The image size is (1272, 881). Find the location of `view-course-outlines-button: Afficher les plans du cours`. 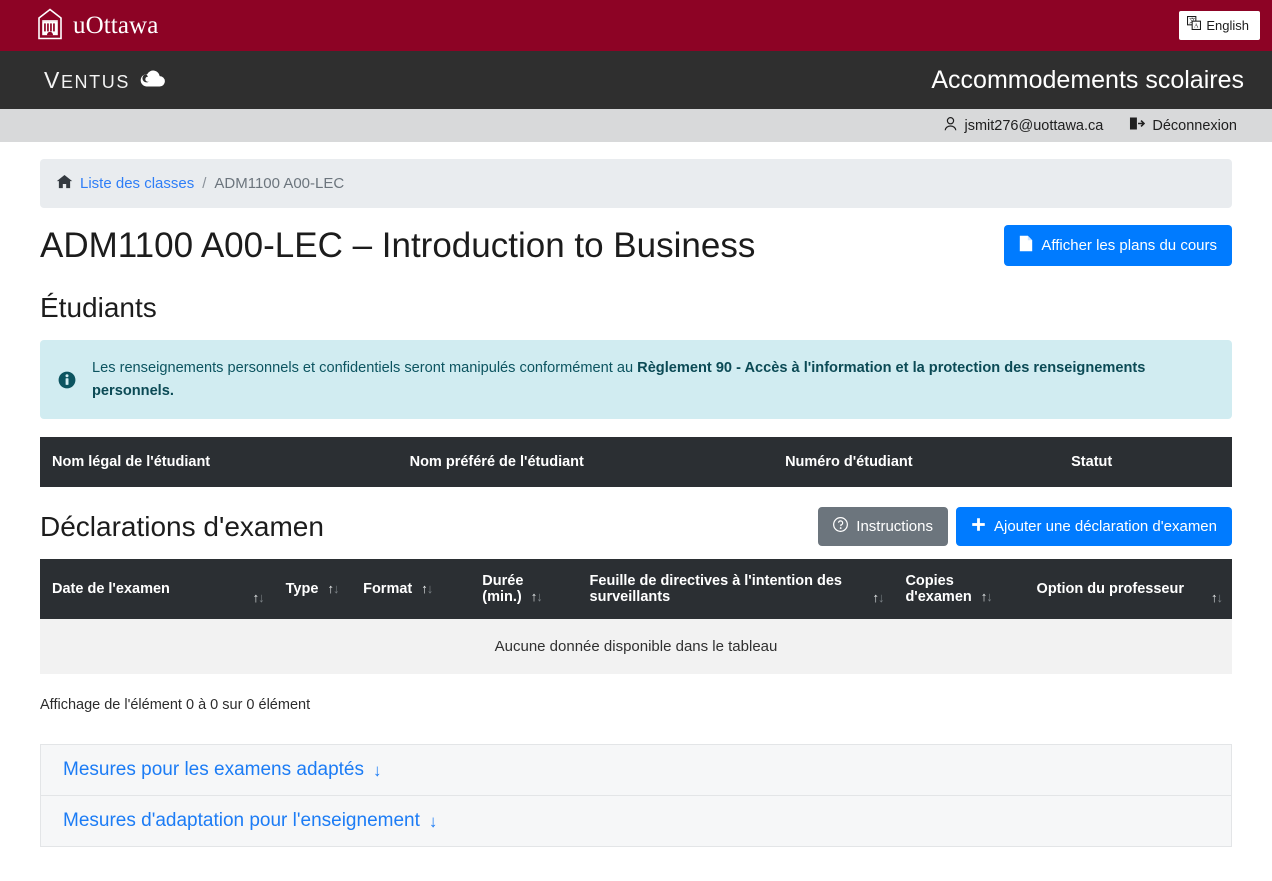

view-course-outlines-button: Afficher les plans du cours is located at coordinates (1118, 246).